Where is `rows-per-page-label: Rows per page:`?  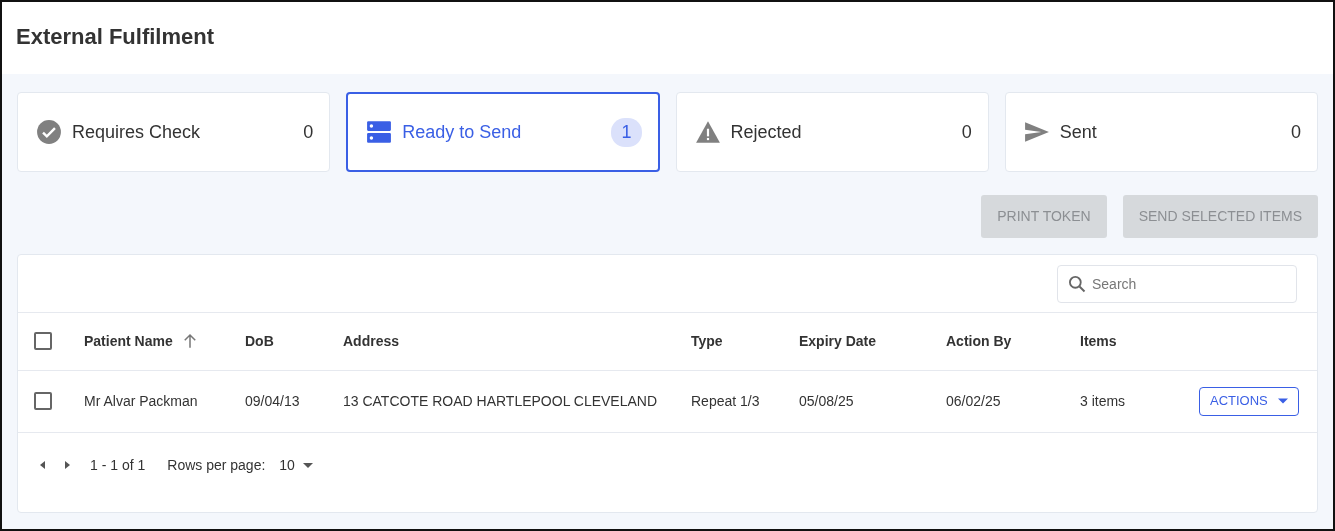
rows-per-page-label: Rows per page: is located at coordinates (216, 465).